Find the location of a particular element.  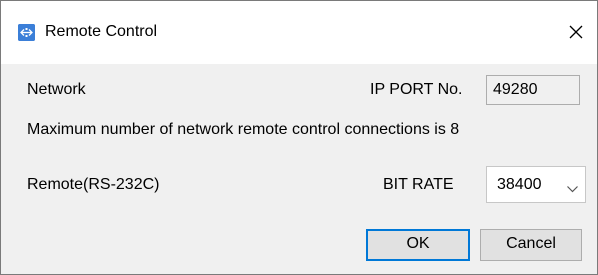

close-icon is located at coordinates (576, 32).